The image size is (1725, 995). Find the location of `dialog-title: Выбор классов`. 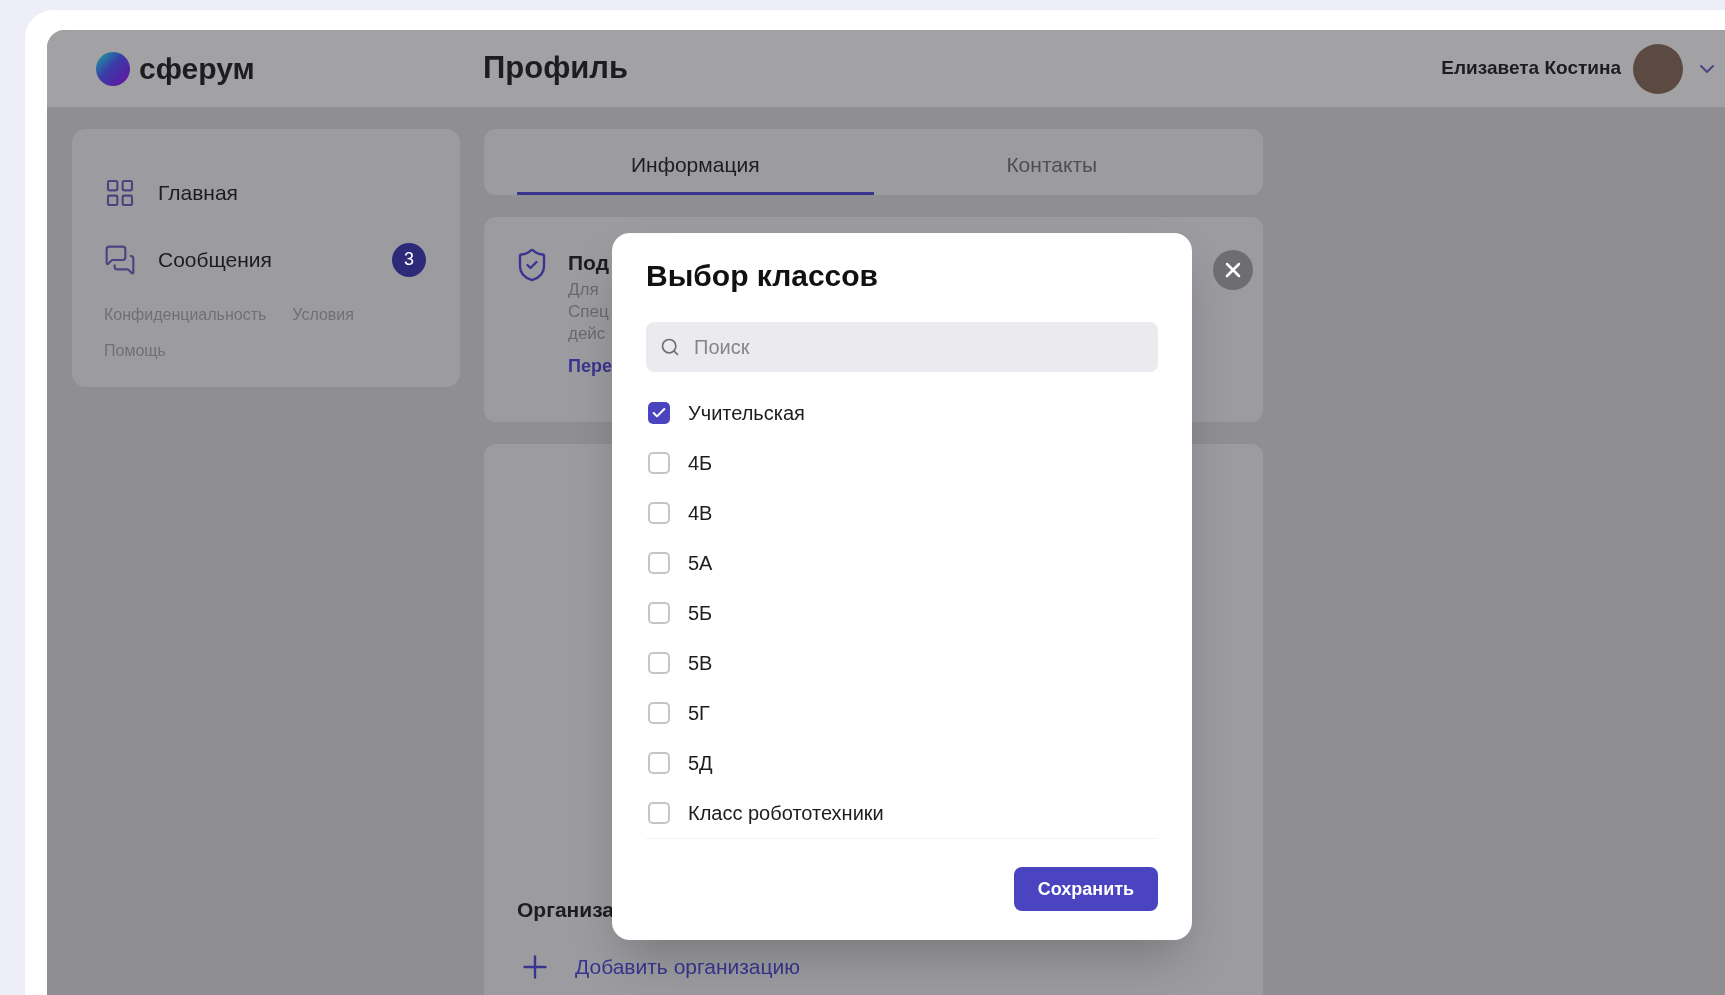

dialog-title: Выбор классов is located at coordinates (763, 276).